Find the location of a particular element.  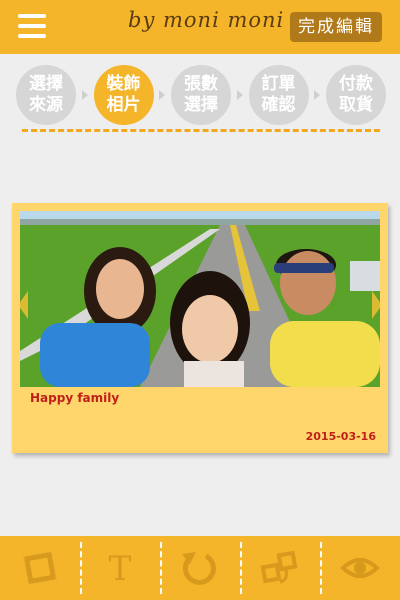

step-decorate-photo: 裝飾 相片 is located at coordinates (123, 95).